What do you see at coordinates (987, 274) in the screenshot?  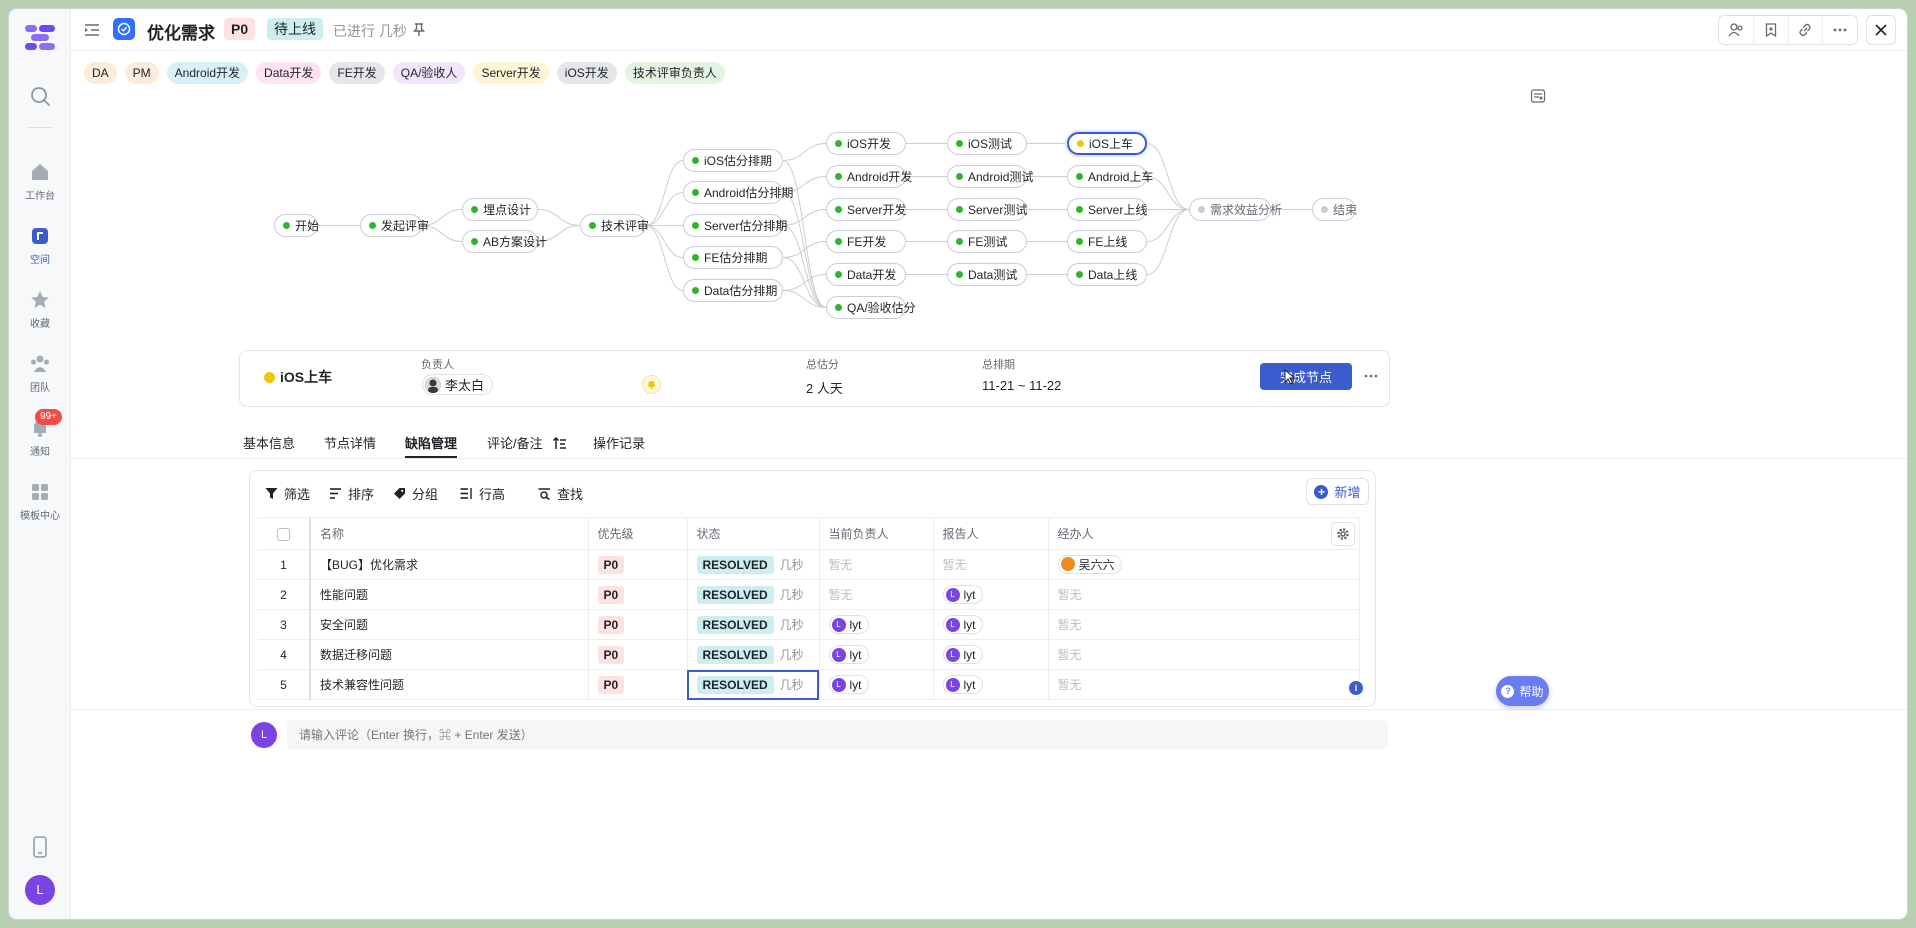 I see `flow-node-test-data: Data测试` at bounding box center [987, 274].